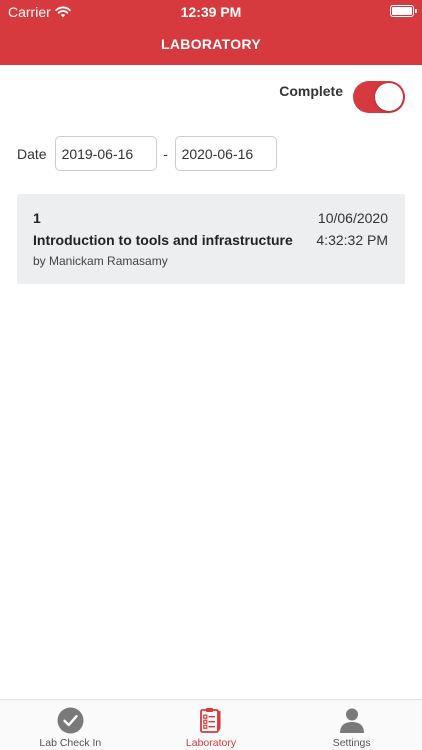 The height and width of the screenshot is (750, 422). I want to click on record-author: by Manickam Ramasamy, so click(100, 261).